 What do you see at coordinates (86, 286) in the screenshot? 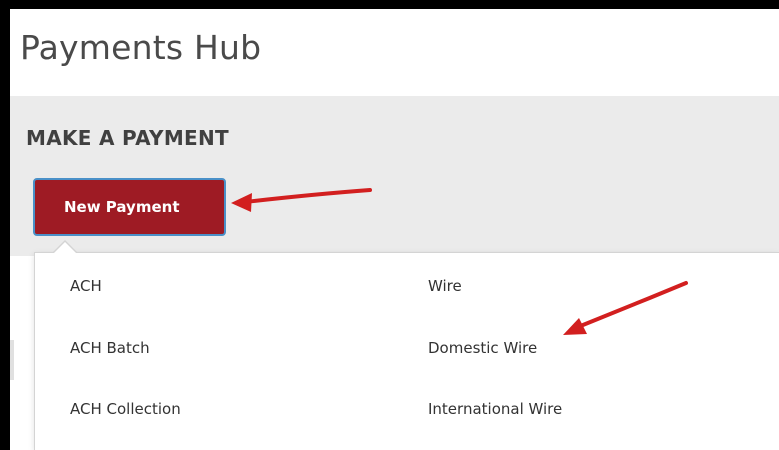
I see `menu-item-ach: ACH` at bounding box center [86, 286].